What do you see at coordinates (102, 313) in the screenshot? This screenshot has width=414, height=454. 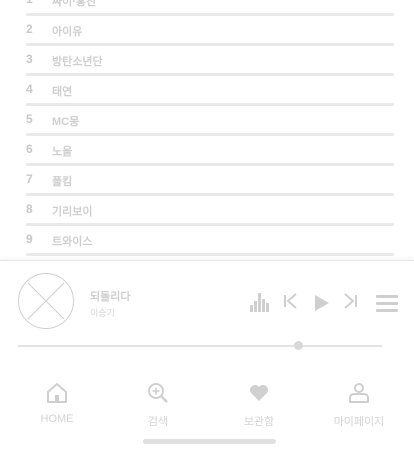 I see `song-artist: 이승기` at bounding box center [102, 313].